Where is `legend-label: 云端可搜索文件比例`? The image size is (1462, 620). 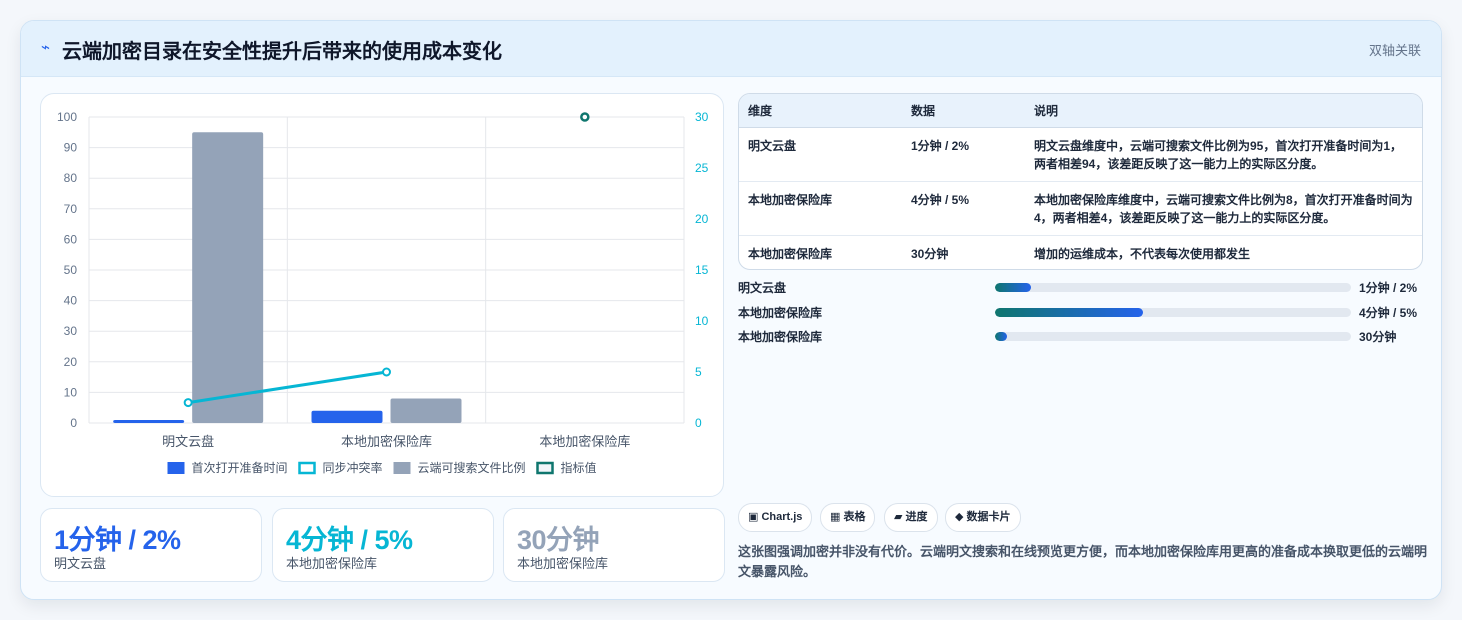 legend-label: 云端可搜索文件比例 is located at coordinates (472, 467).